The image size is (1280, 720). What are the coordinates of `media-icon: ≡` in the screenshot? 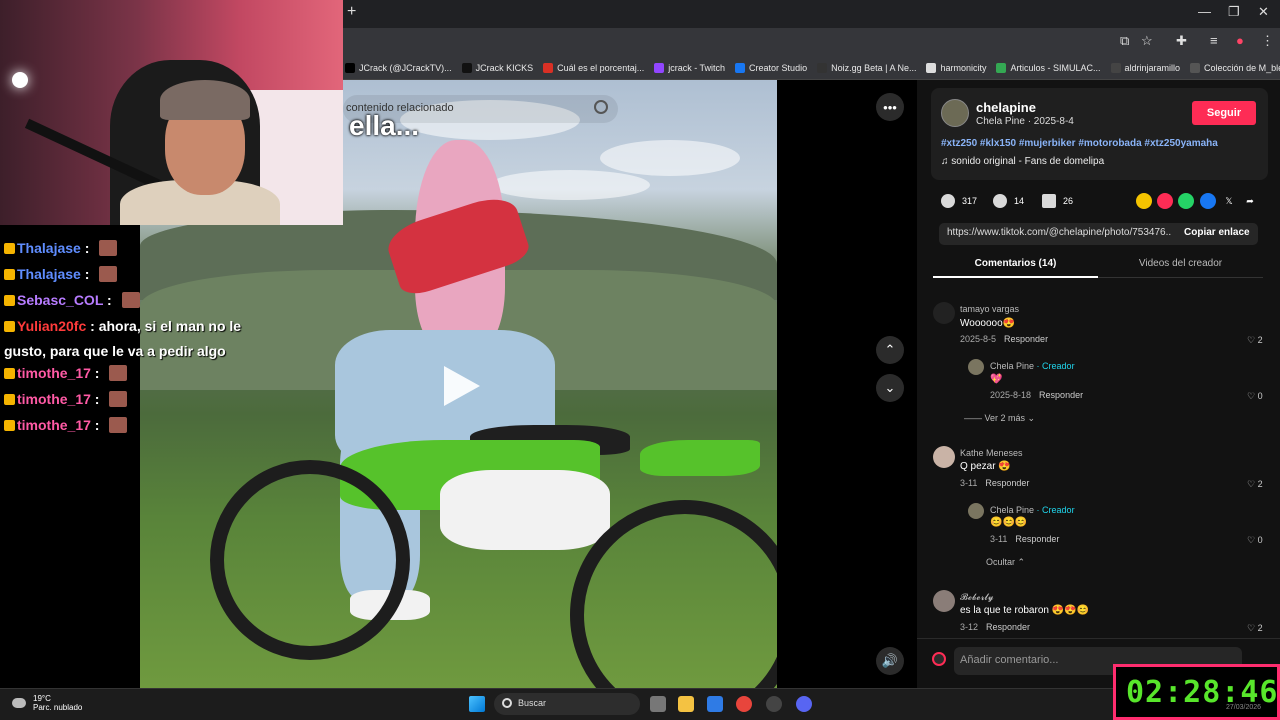 It's located at (1214, 40).